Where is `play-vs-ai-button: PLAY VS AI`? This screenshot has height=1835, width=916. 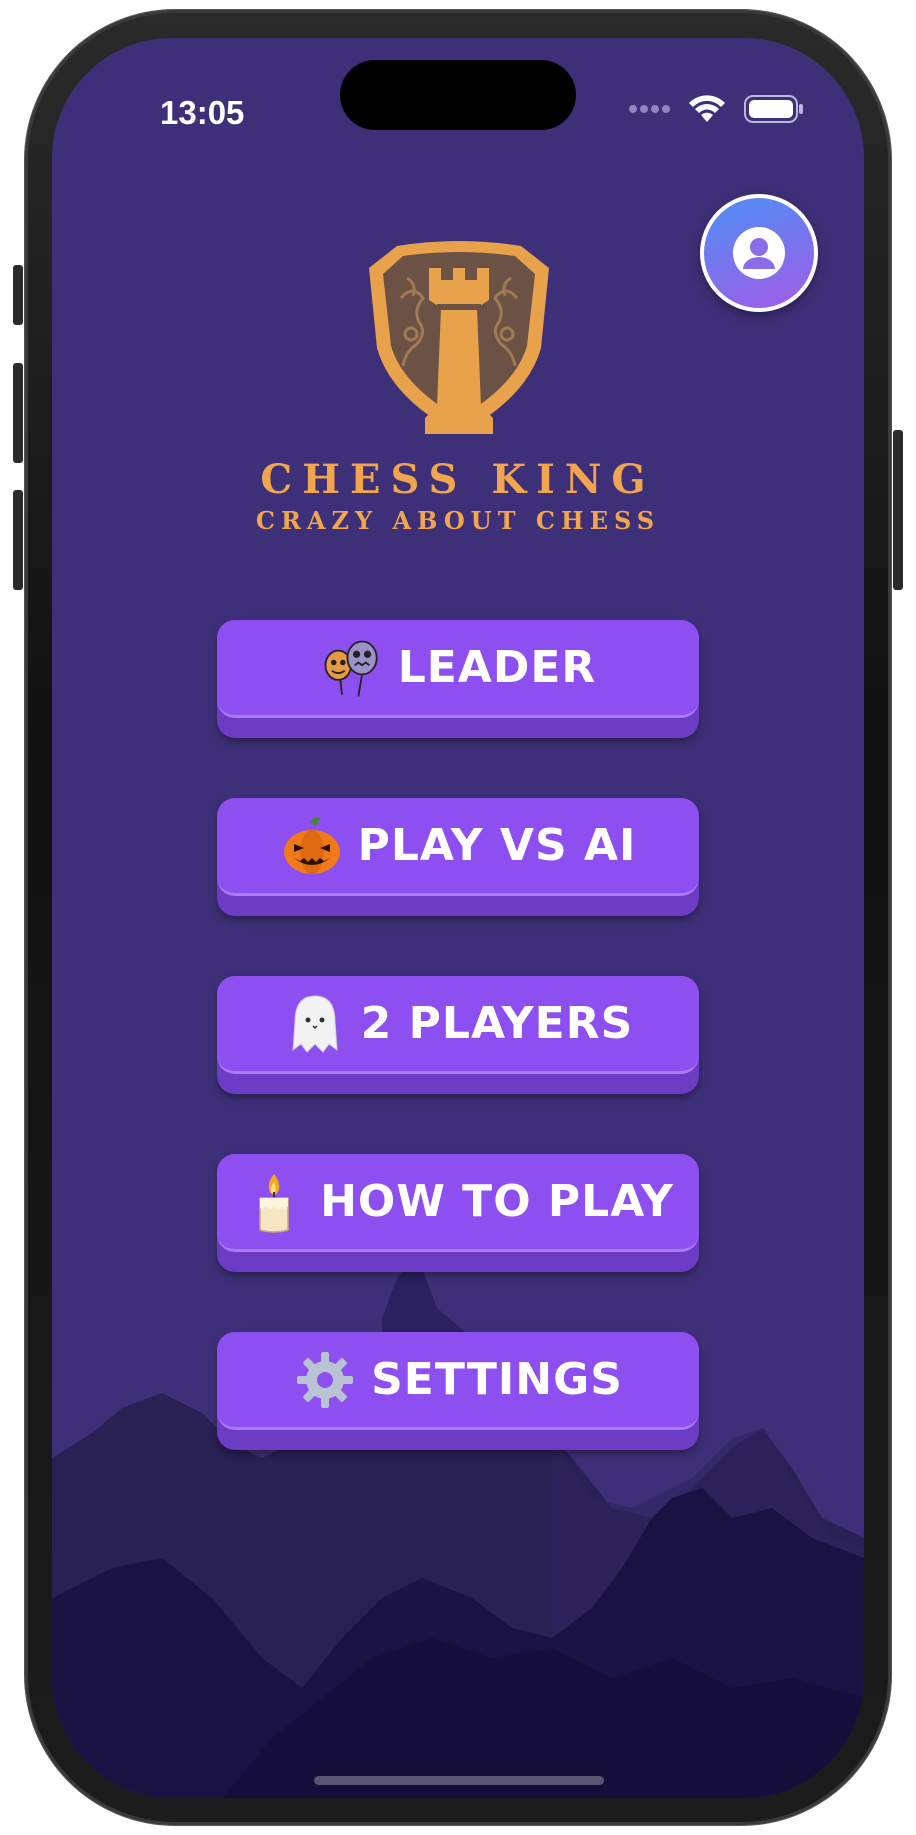 play-vs-ai-button: PLAY VS AI is located at coordinates (458, 857).